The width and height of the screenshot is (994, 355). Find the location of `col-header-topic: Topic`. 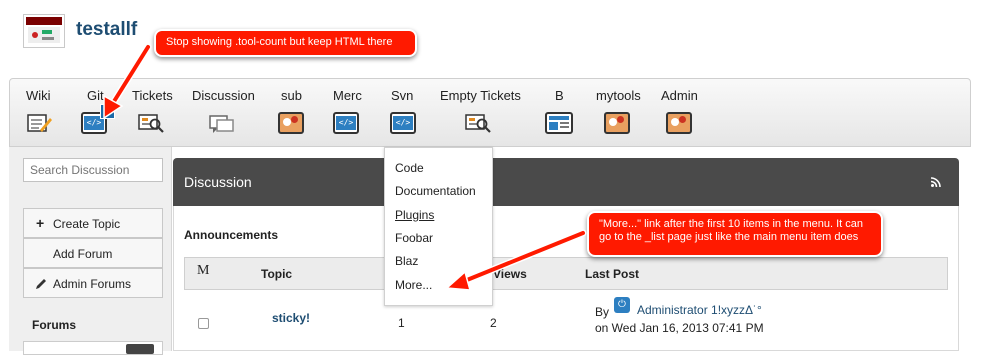

col-header-topic: Topic is located at coordinates (276, 274).